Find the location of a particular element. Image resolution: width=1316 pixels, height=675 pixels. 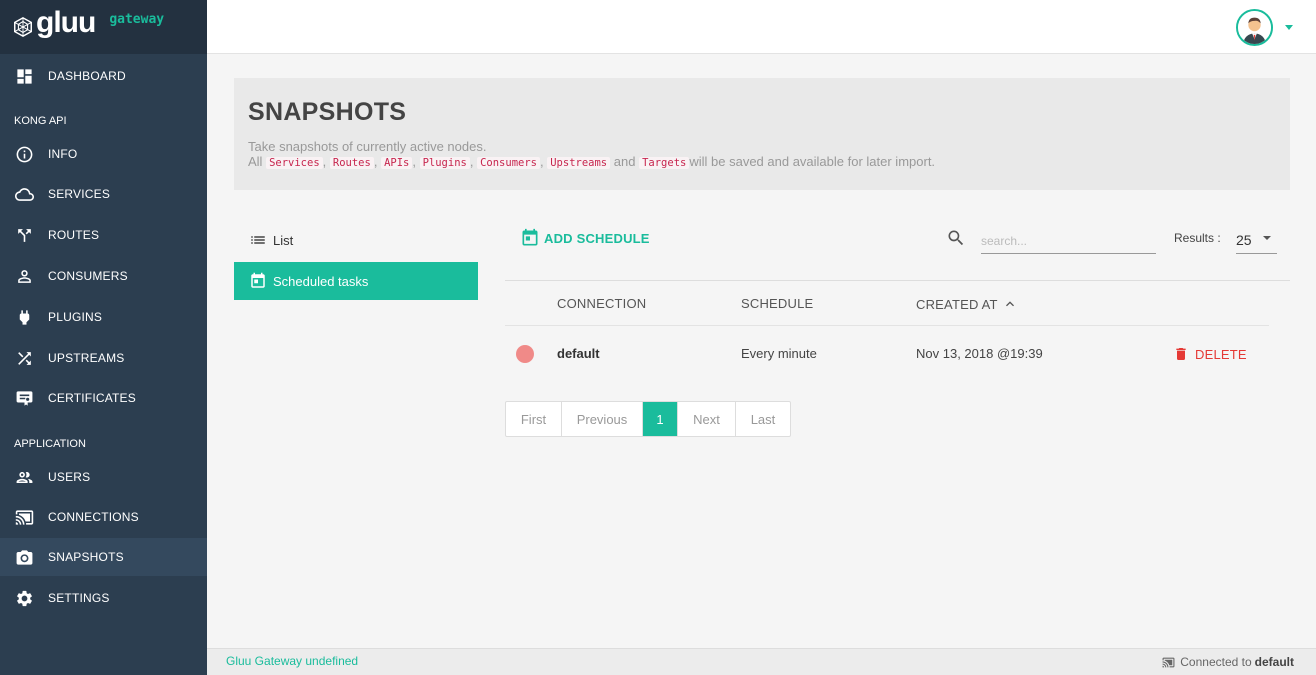

footer-version: Gluu Gateway undefined is located at coordinates (292, 661).